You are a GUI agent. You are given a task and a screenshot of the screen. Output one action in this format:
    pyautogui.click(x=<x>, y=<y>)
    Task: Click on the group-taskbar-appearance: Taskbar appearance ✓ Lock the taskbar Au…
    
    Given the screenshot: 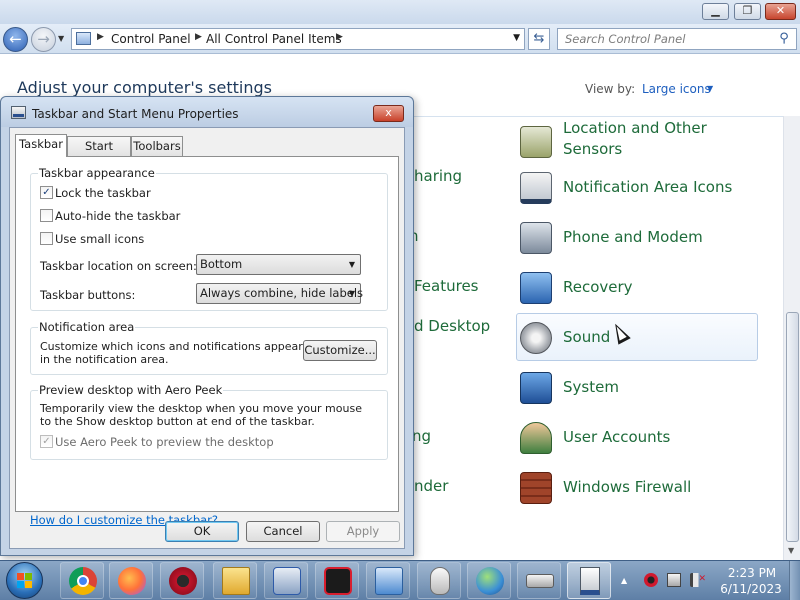 What is the action you would take?
    pyautogui.click(x=209, y=238)
    